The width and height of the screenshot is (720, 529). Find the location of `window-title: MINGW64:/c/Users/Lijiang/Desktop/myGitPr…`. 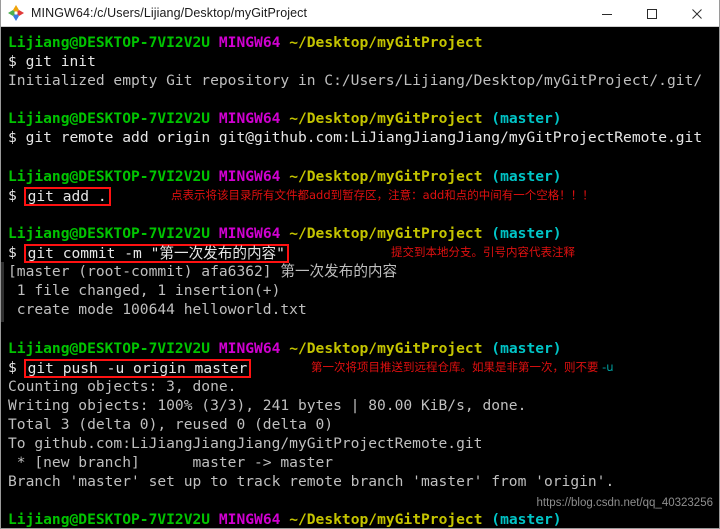

window-title: MINGW64:/c/Users/Lijiang/Desktop/myGitPr… is located at coordinates (169, 13).